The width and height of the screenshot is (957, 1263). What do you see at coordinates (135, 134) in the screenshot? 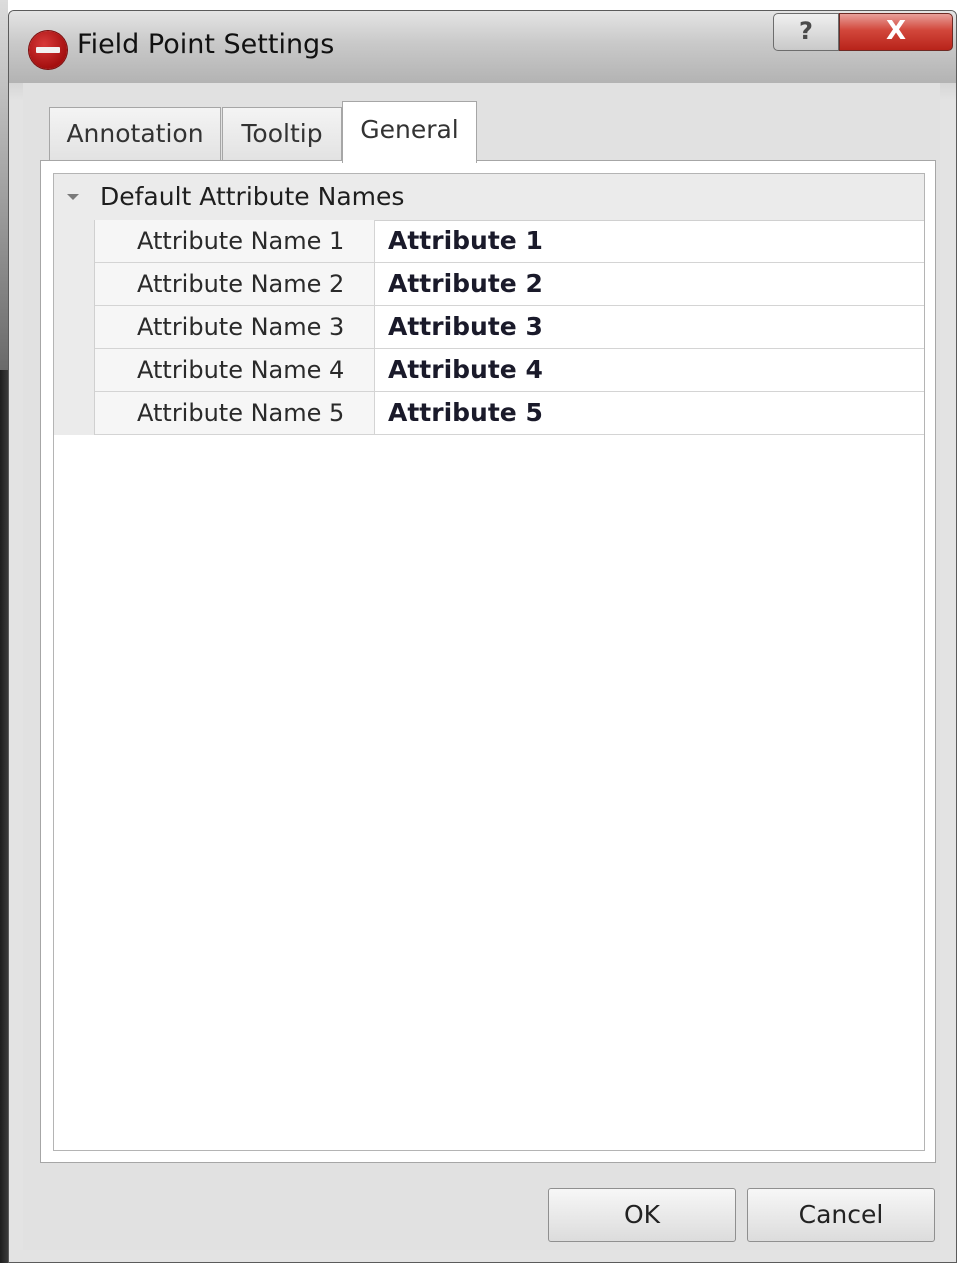
I see `tab-annotation: Annotation` at bounding box center [135, 134].